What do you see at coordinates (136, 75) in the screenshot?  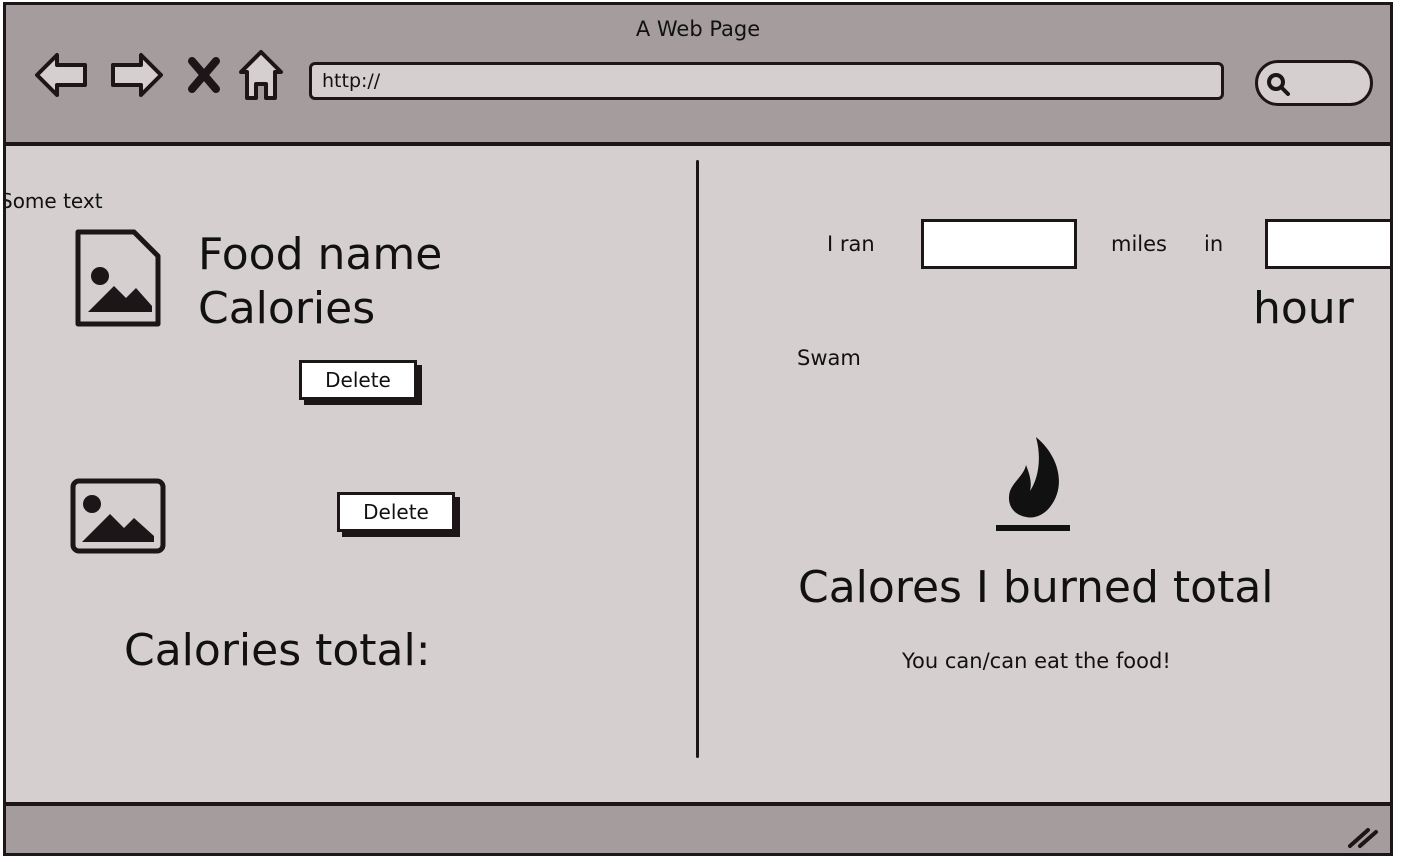 I see `forward-arrow-icon` at bounding box center [136, 75].